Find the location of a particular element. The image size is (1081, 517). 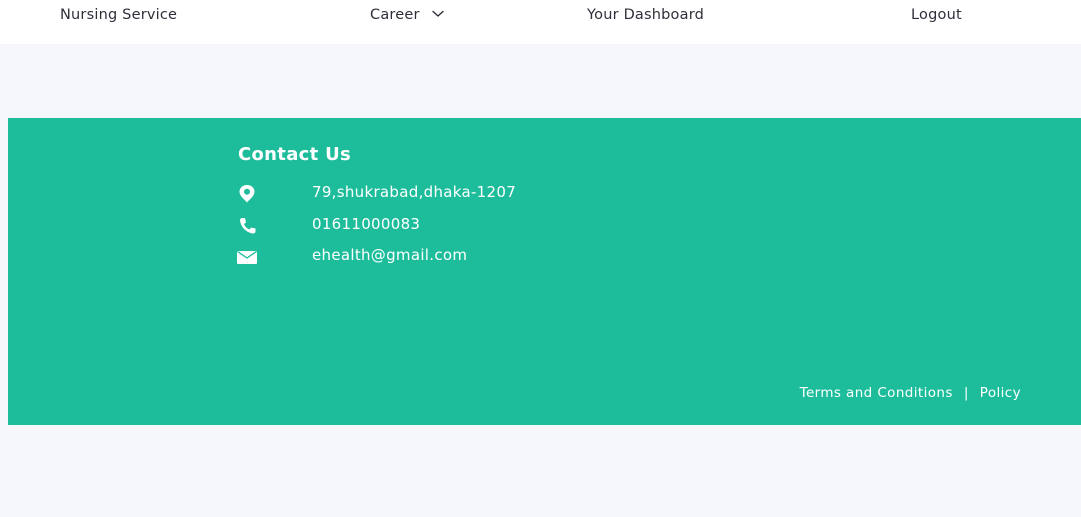

footer-legal-links: Terms and Conditions | Policy is located at coordinates (910, 393).